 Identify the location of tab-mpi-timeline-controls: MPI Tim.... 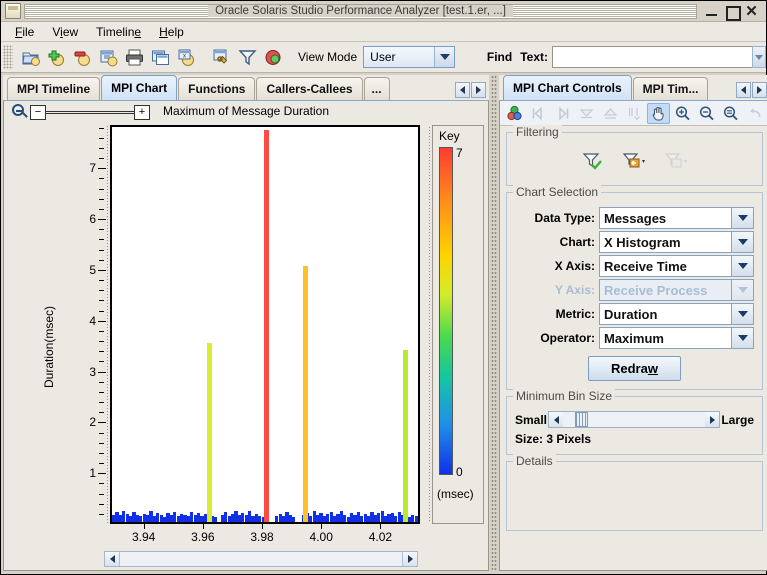
(670, 88).